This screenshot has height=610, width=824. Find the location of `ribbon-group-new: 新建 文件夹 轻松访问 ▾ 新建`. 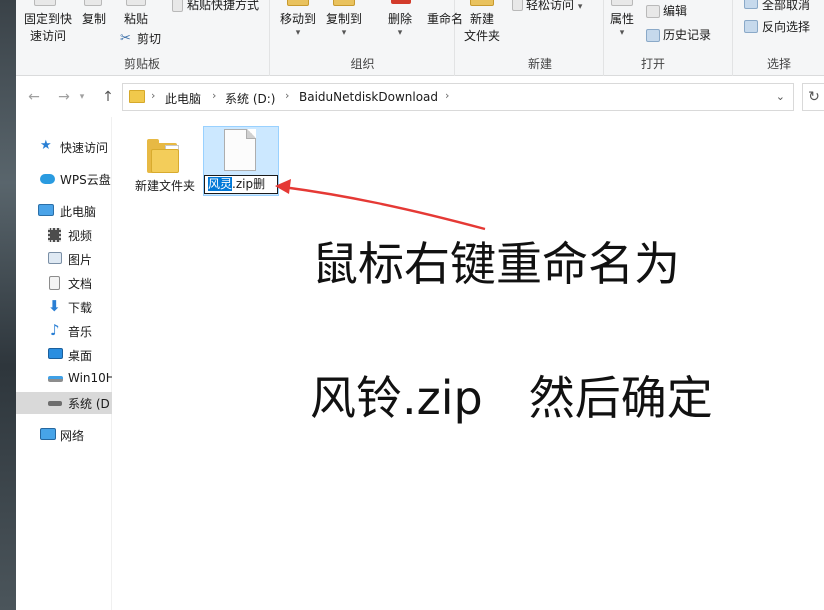

ribbon-group-new: 新建 文件夹 轻松访问 ▾ 新建 is located at coordinates (530, 38).